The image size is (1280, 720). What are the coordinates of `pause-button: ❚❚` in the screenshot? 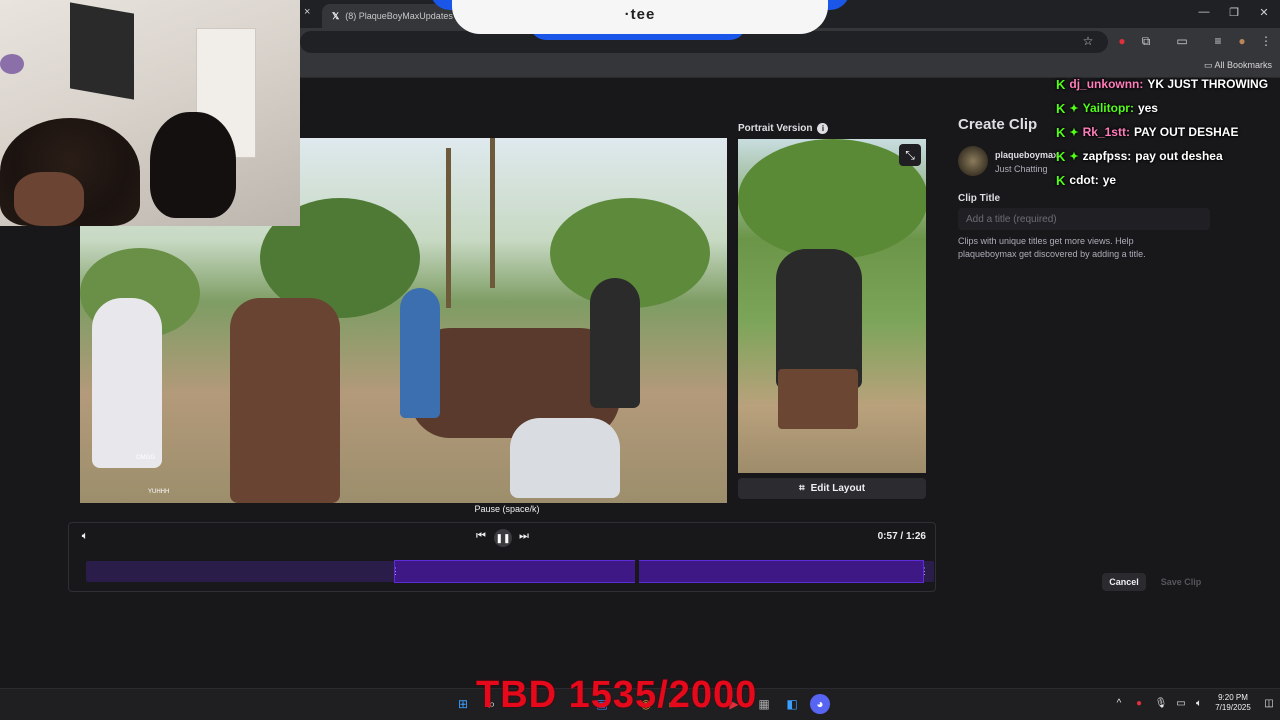 It's located at (503, 538).